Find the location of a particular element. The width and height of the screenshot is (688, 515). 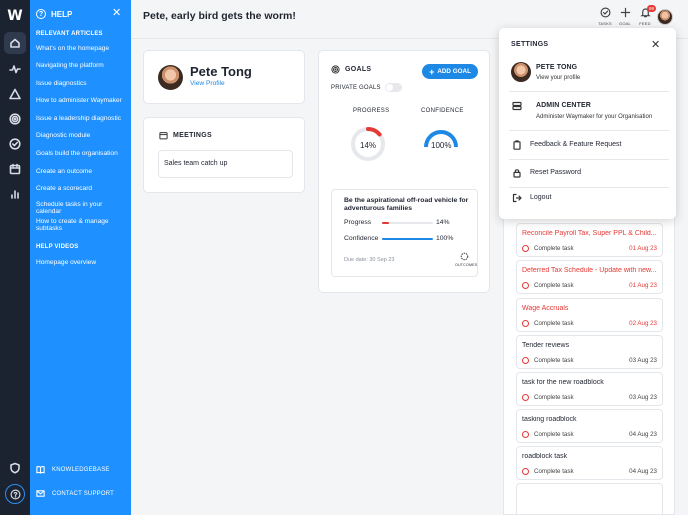

task-card: Tender reviews Complete task 03 Aug 23 is located at coordinates (589, 352).